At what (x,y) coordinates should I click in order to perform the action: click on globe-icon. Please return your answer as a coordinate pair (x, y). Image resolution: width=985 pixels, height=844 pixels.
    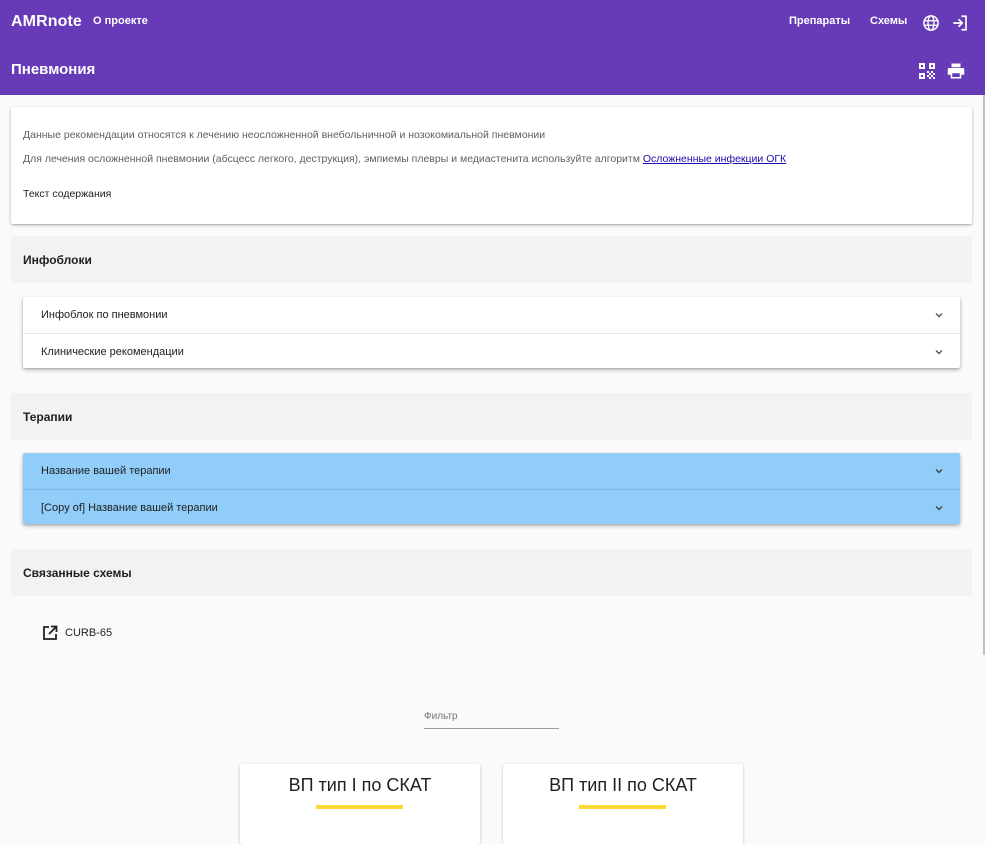
    Looking at the image, I should click on (931, 23).